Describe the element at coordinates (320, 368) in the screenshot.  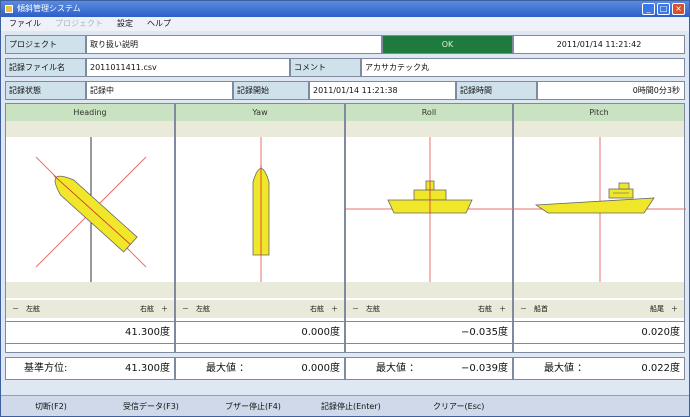
I see `max-value: 0.000度` at that location.